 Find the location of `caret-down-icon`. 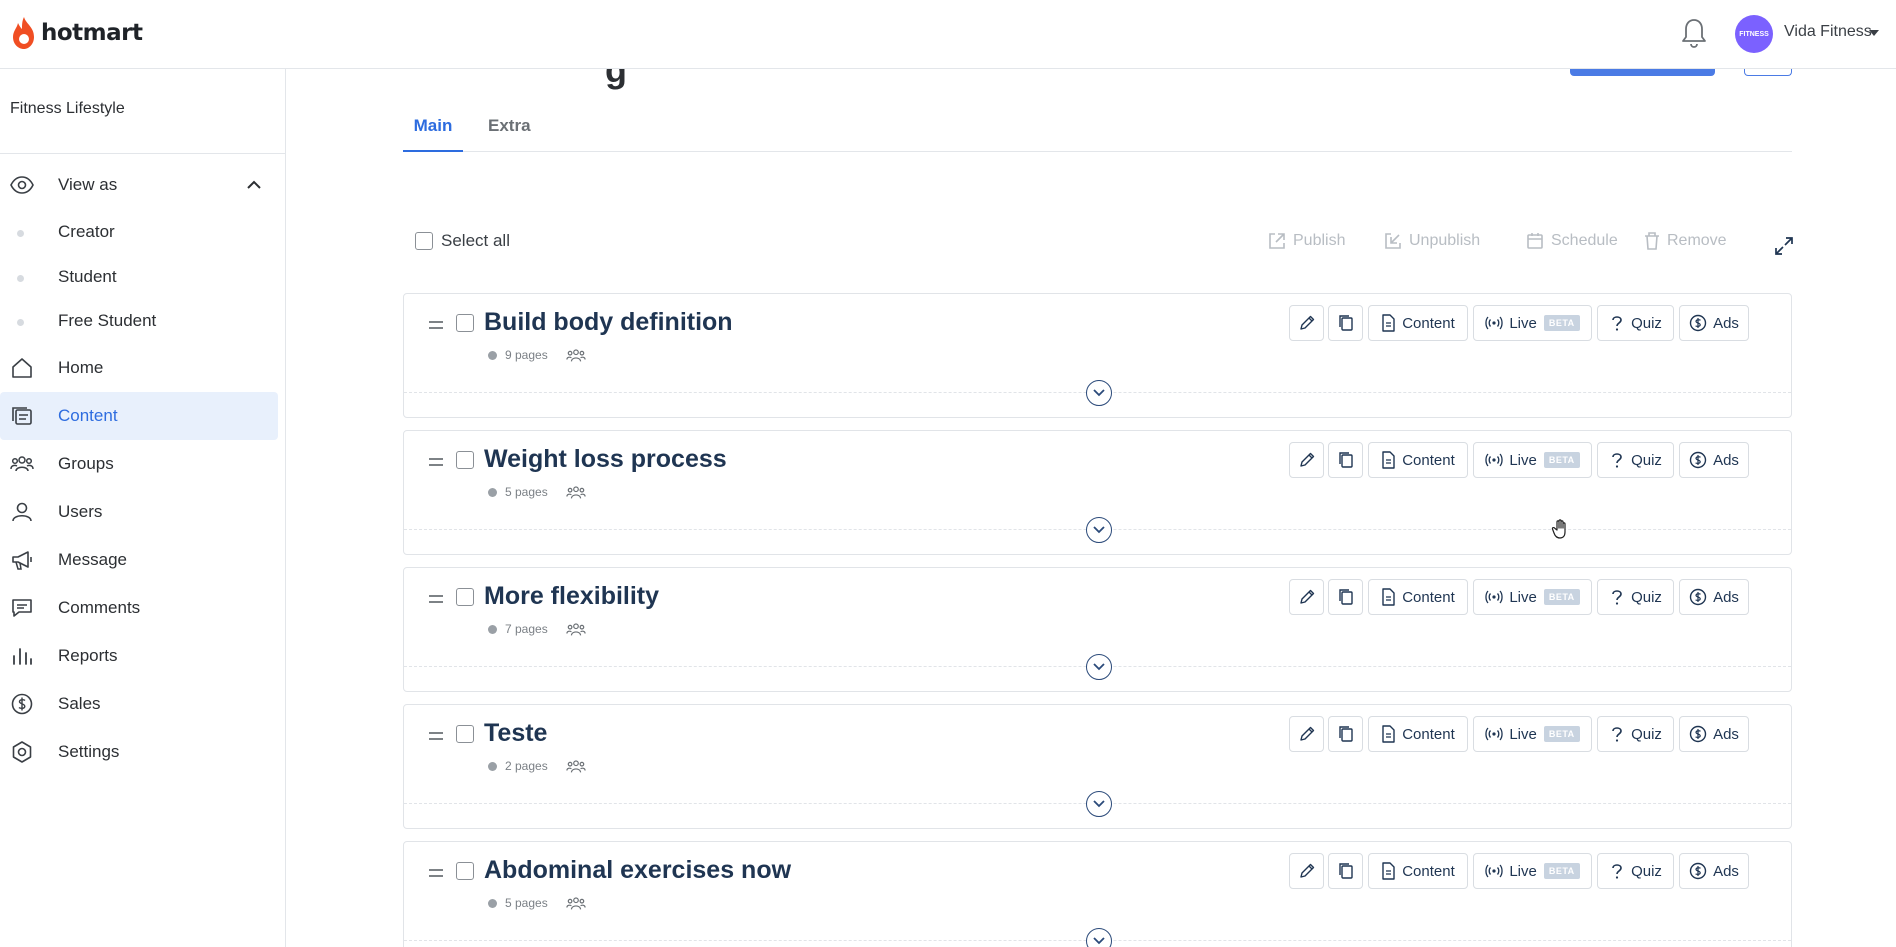

caret-down-icon is located at coordinates (1874, 33).